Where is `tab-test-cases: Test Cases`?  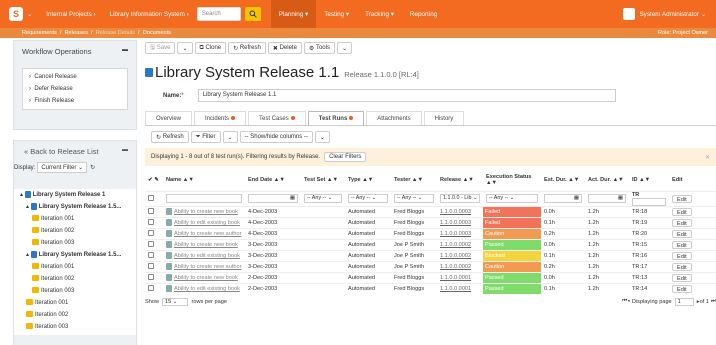
tab-test-cases: Test Cases is located at coordinates (277, 118).